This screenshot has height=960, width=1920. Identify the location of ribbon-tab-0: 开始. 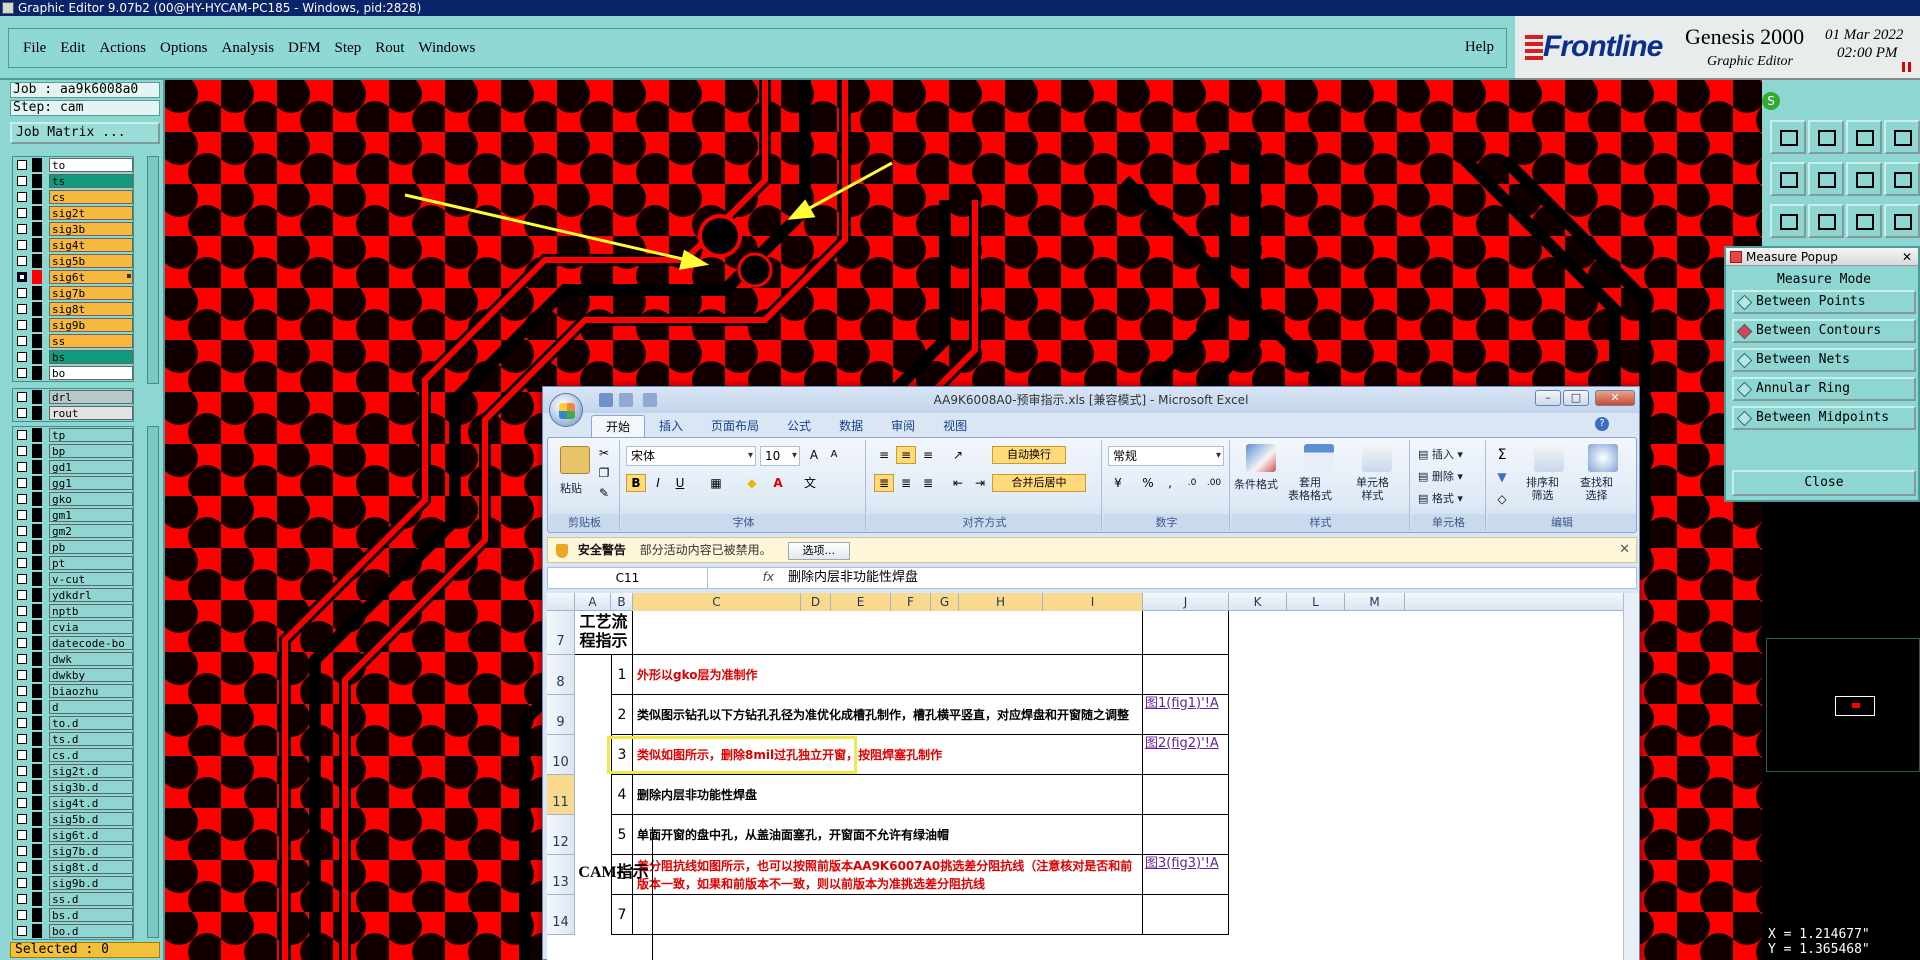
(618, 426).